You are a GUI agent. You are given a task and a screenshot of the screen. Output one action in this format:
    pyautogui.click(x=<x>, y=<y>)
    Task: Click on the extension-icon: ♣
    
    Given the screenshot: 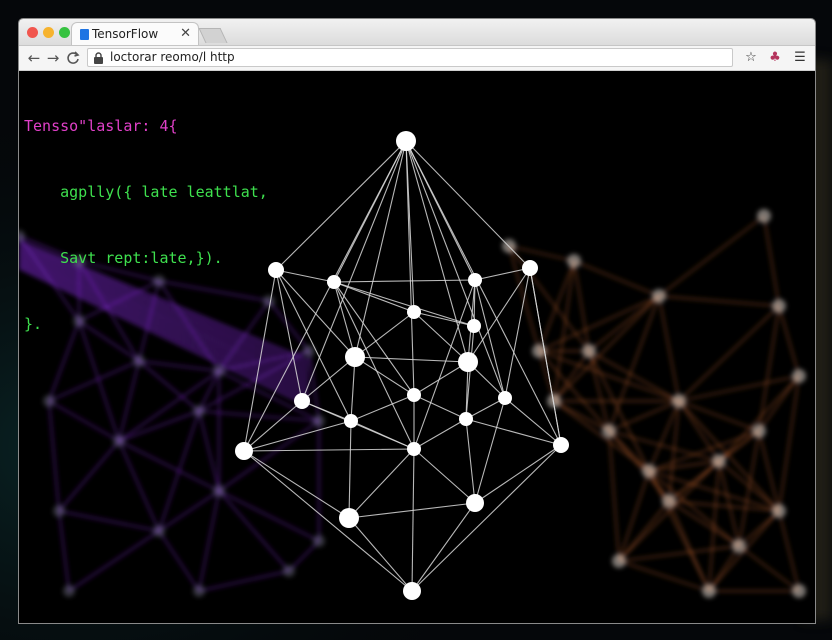 What is the action you would take?
    pyautogui.click(x=775, y=58)
    